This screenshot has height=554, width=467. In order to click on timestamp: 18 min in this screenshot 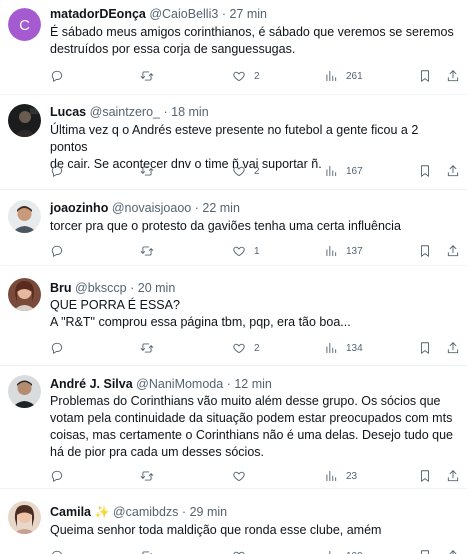, I will do `click(190, 112)`.